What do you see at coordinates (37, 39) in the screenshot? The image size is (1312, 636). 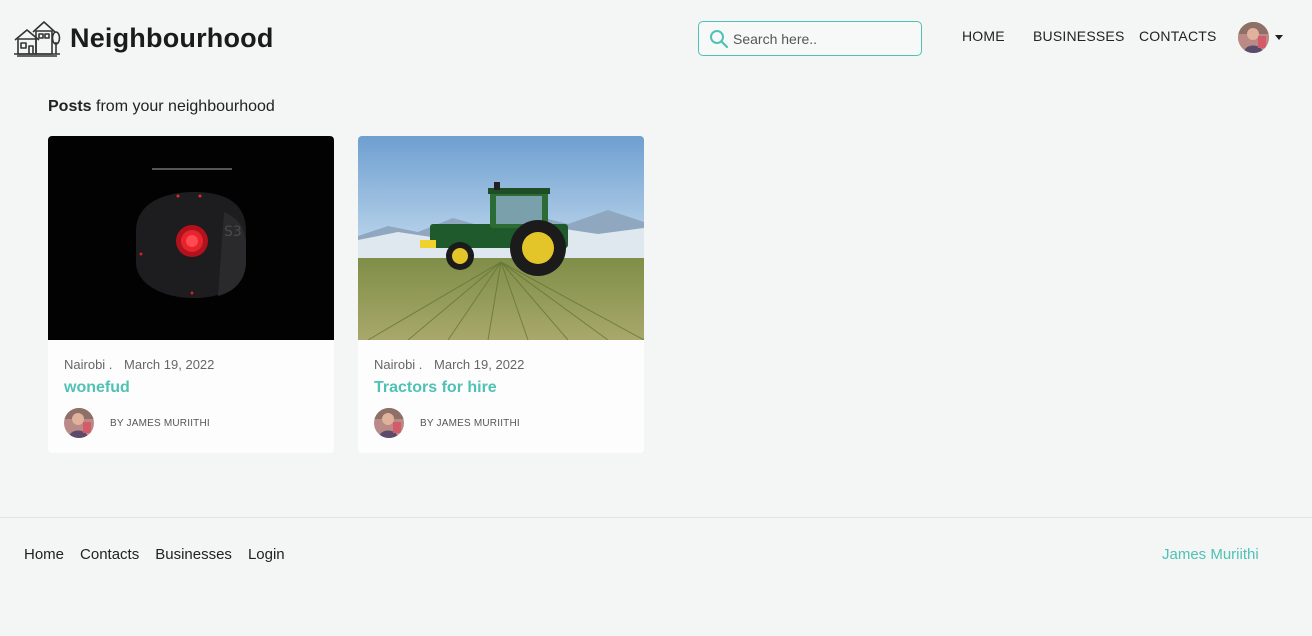 I see `house-logo-icon` at bounding box center [37, 39].